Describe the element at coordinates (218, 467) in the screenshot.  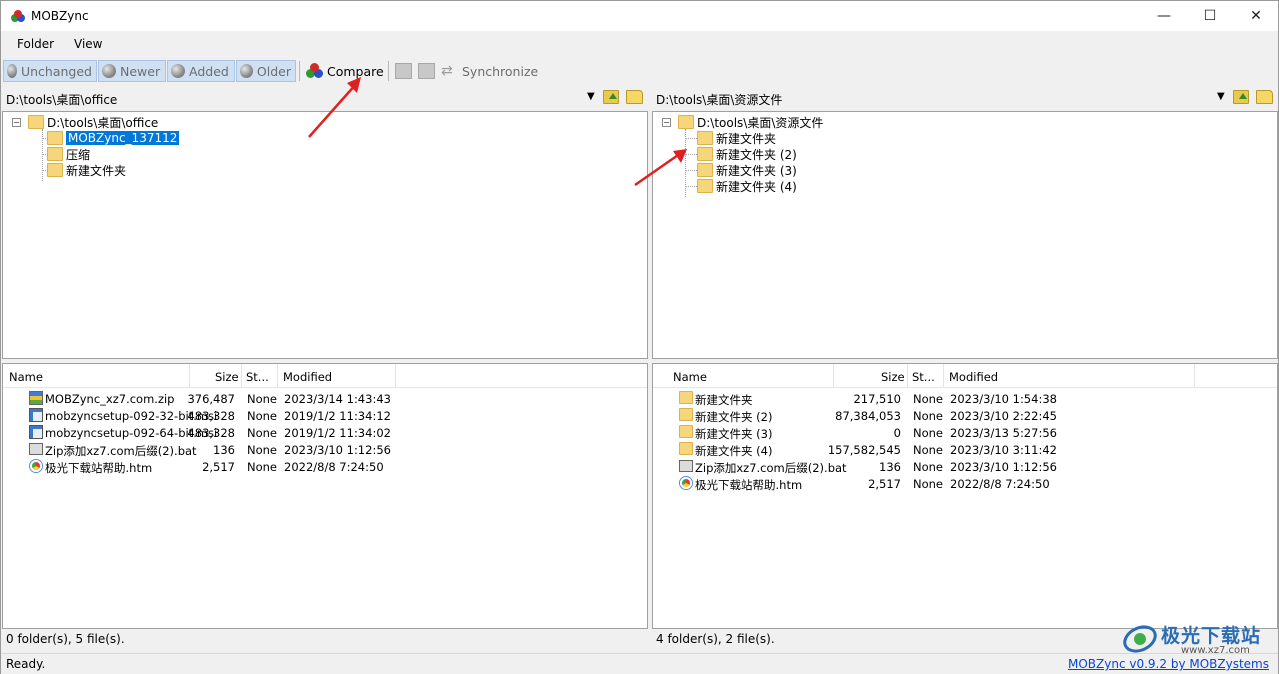
I see `file-size: 2,517` at that location.